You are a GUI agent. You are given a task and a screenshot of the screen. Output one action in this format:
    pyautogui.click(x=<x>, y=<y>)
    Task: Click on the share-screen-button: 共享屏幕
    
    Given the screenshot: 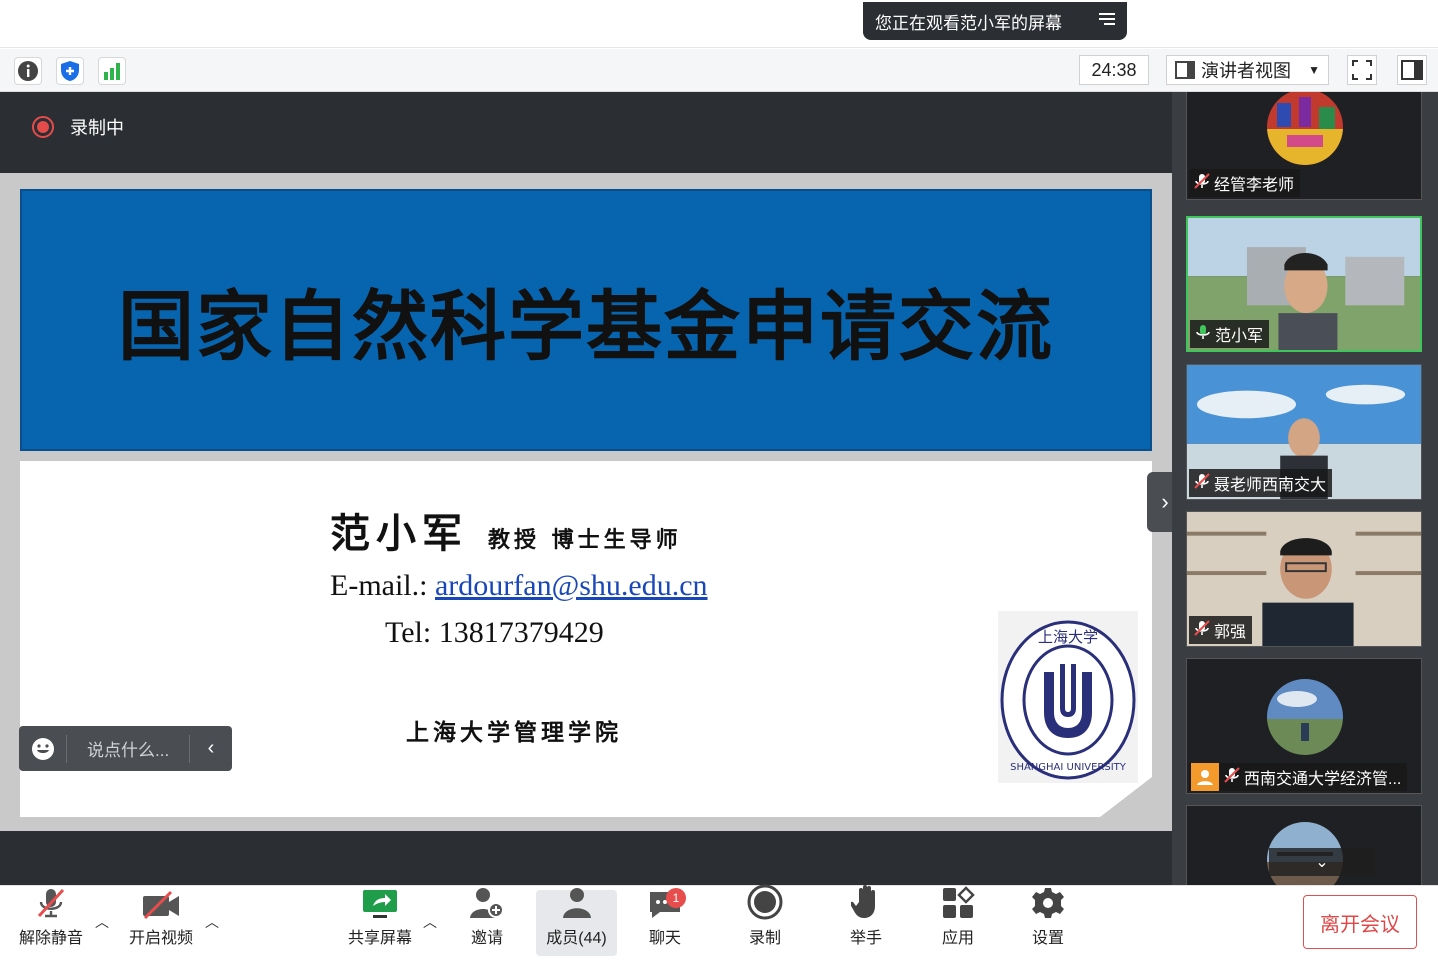 What is the action you would take?
    pyautogui.click(x=380, y=923)
    